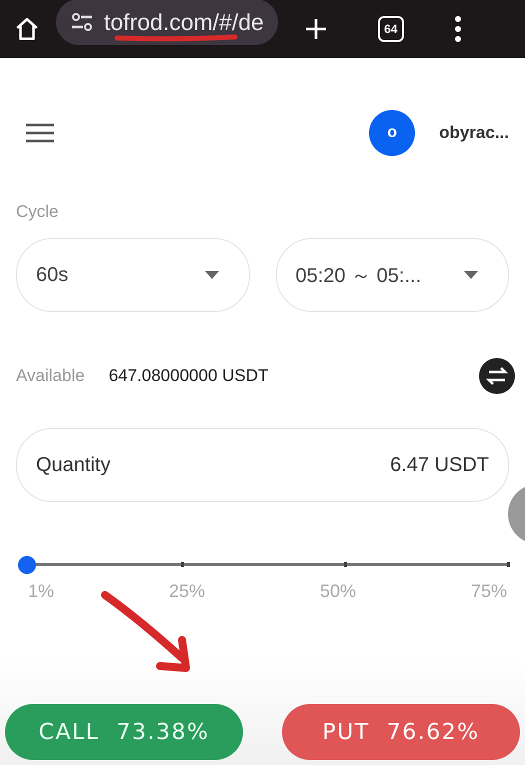 Image resolution: width=525 pixels, height=765 pixels. Describe the element at coordinates (262, 565) in the screenshot. I see `percent-slider` at that location.